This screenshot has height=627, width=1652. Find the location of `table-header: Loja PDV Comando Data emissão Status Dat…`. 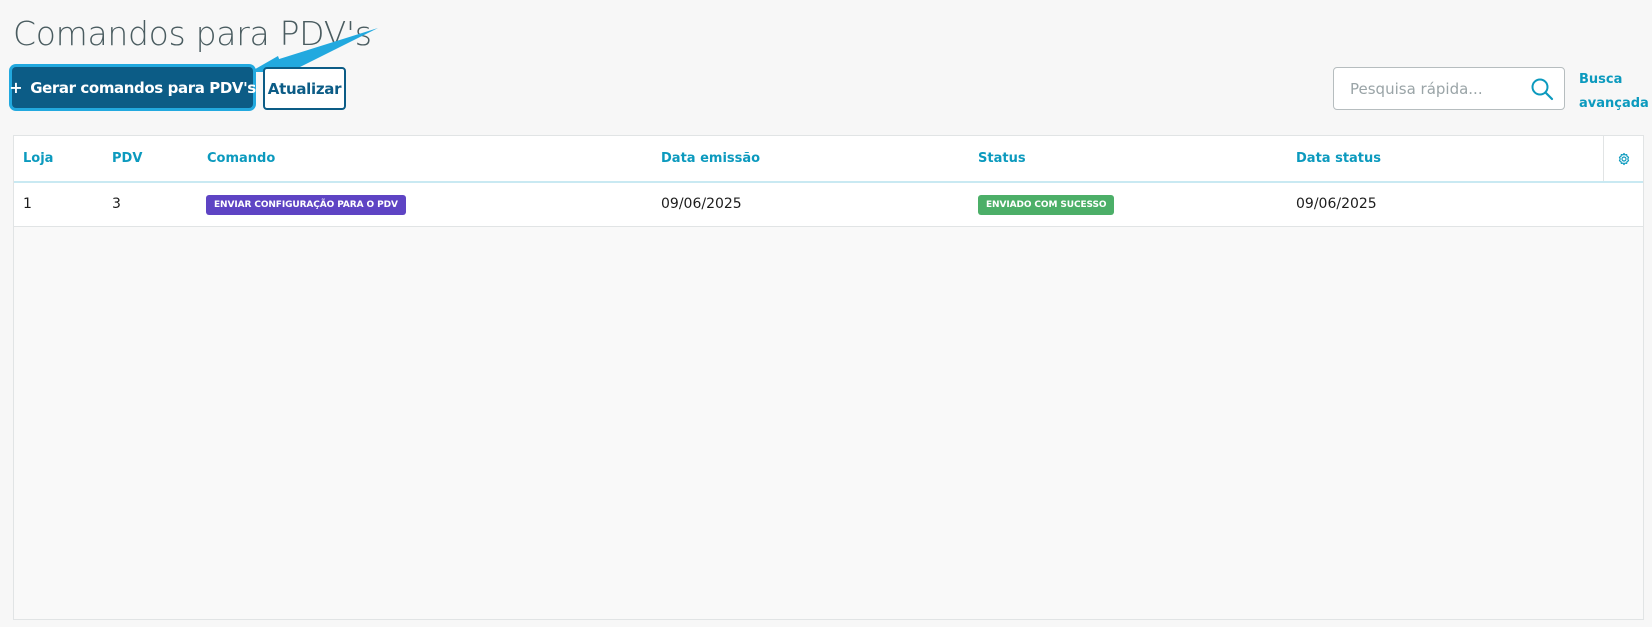

table-header: Loja PDV Comando Data emissão Status Dat… is located at coordinates (828, 159).